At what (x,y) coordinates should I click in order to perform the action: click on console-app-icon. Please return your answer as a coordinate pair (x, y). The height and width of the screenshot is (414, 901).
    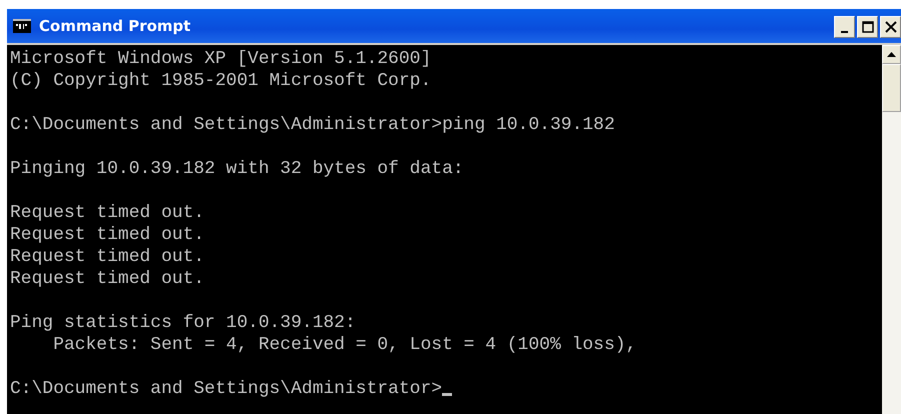
    Looking at the image, I should click on (22, 26).